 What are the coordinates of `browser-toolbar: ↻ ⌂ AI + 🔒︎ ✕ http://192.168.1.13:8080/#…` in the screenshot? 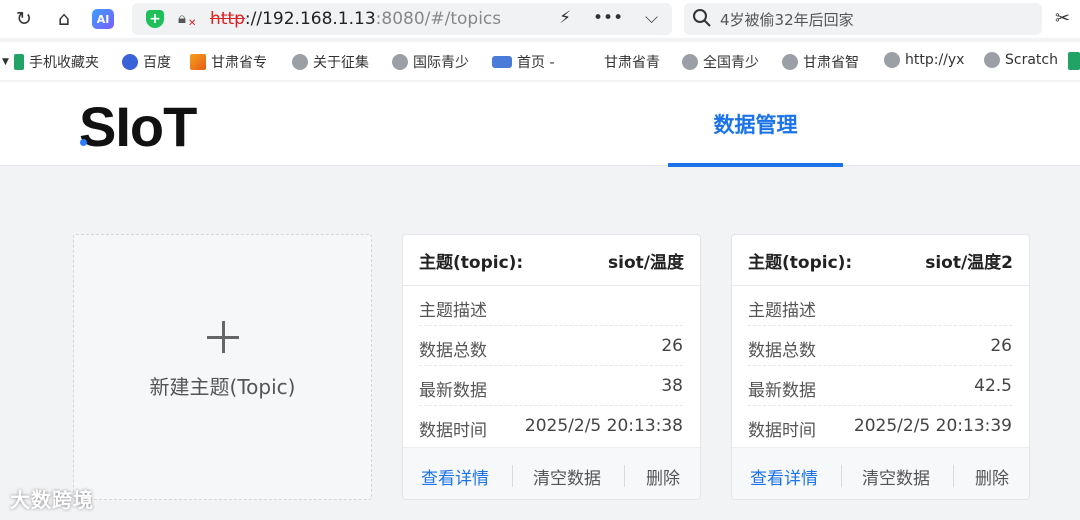 It's located at (540, 19).